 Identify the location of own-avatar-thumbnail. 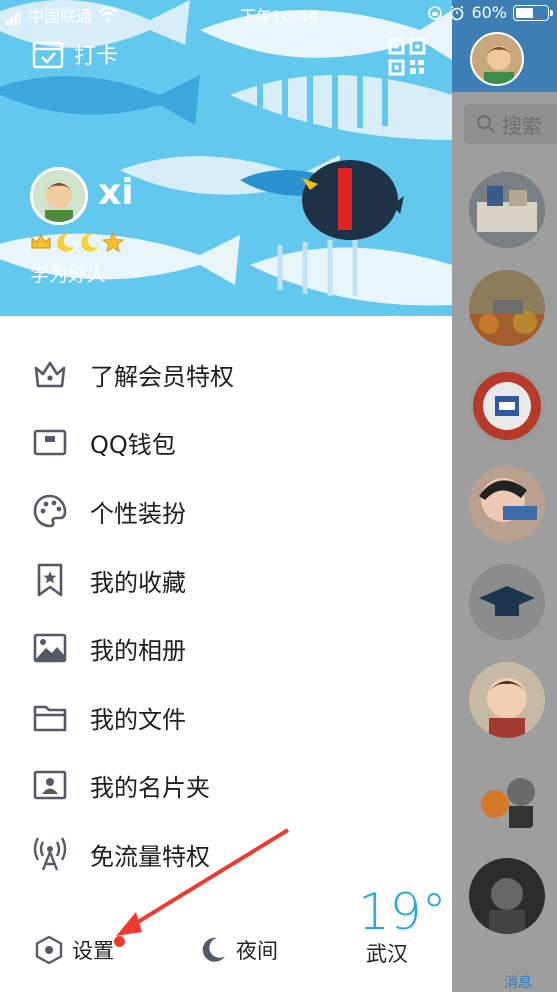
(497, 59).